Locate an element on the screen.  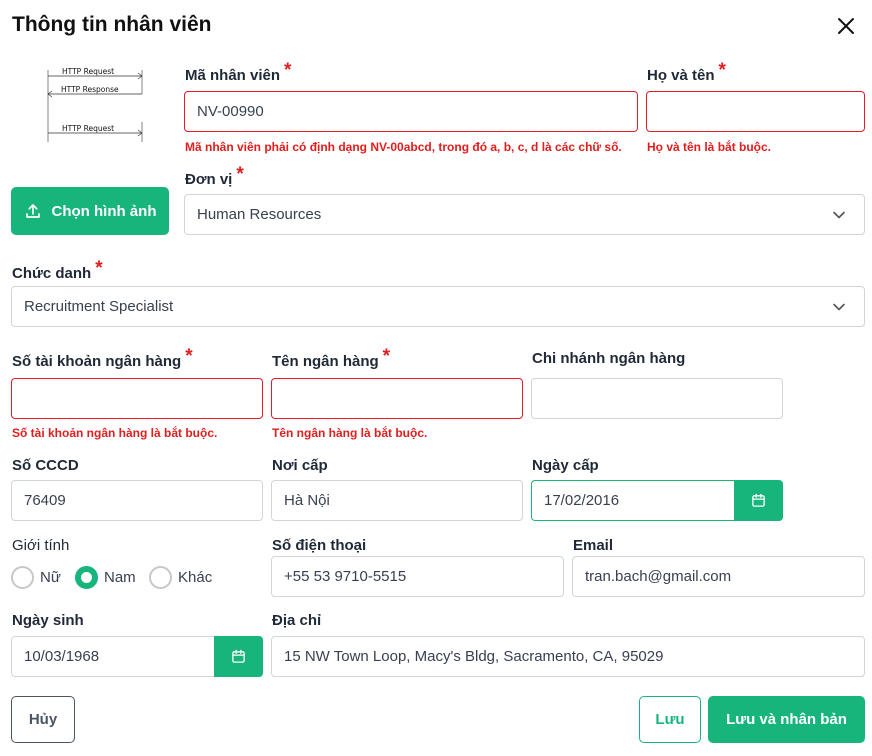
upload-label: Chọn hình ảnh is located at coordinates (104, 211).